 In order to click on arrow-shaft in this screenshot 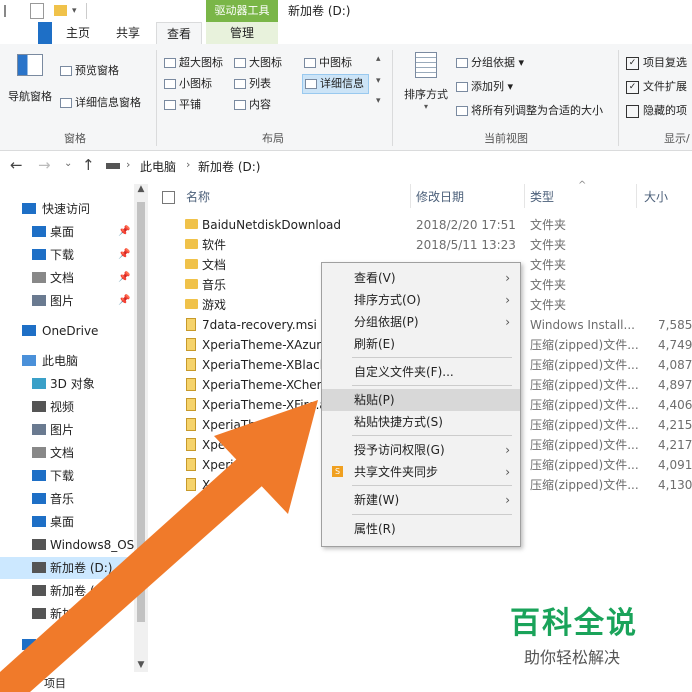, I will do `click(131, 575)`.